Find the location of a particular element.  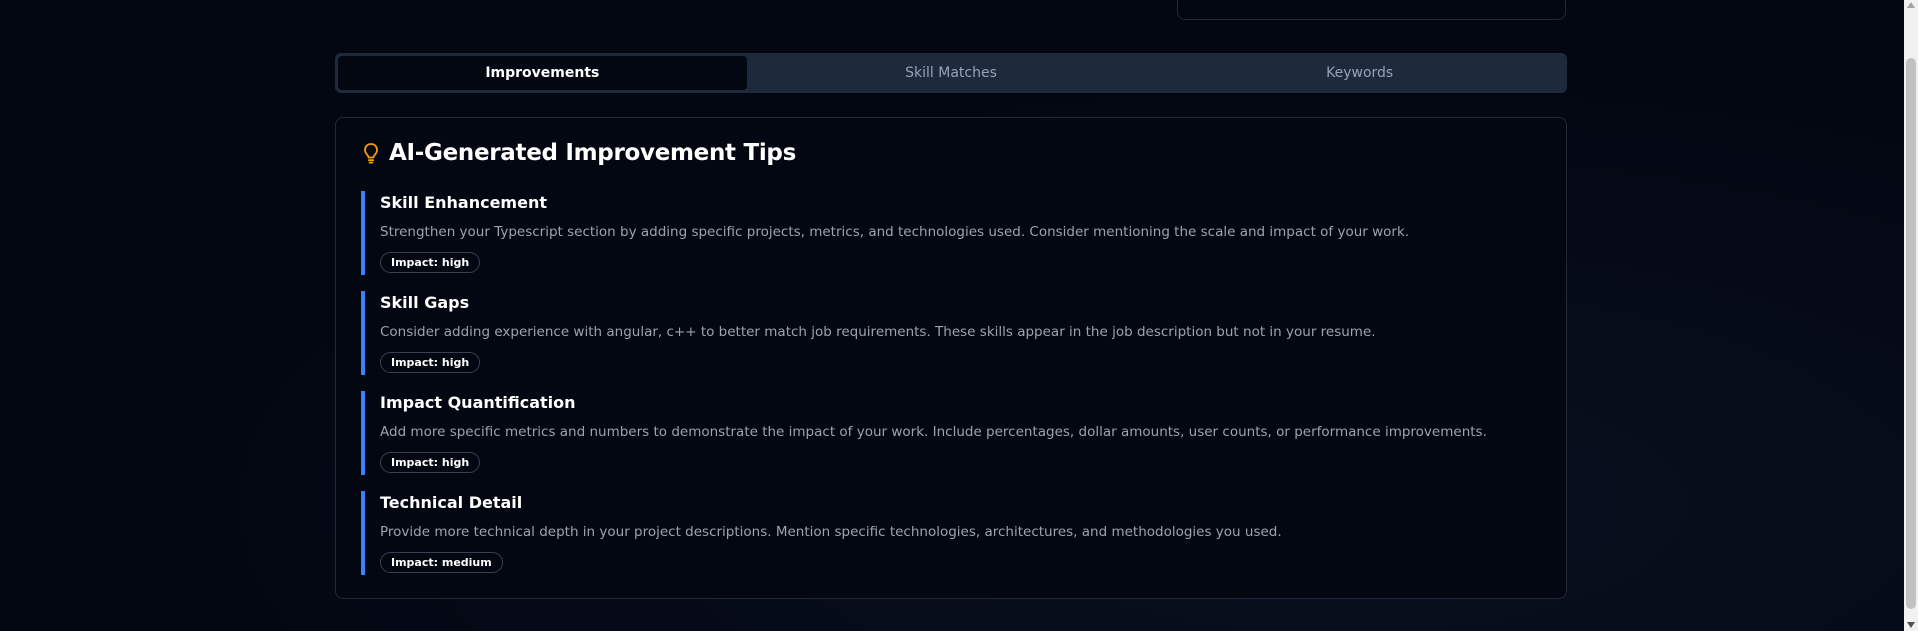

scroll-down-arrow-icon is located at coordinates (1911, 625).